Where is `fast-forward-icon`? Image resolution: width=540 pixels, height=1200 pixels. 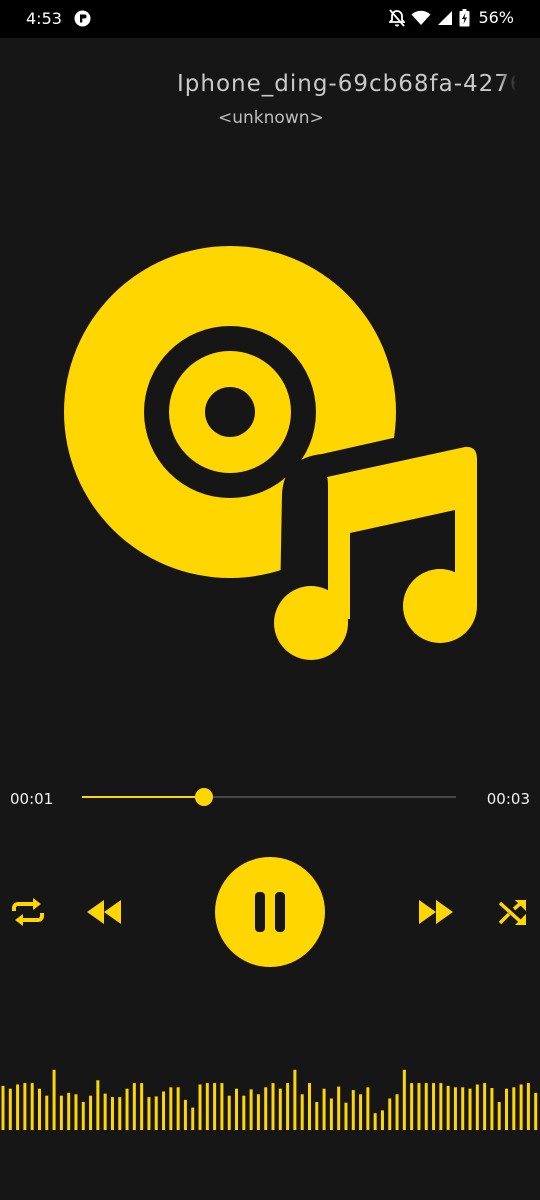 fast-forward-icon is located at coordinates (436, 912).